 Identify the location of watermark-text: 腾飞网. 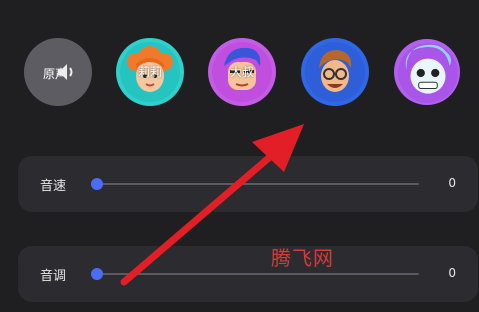
(302, 258).